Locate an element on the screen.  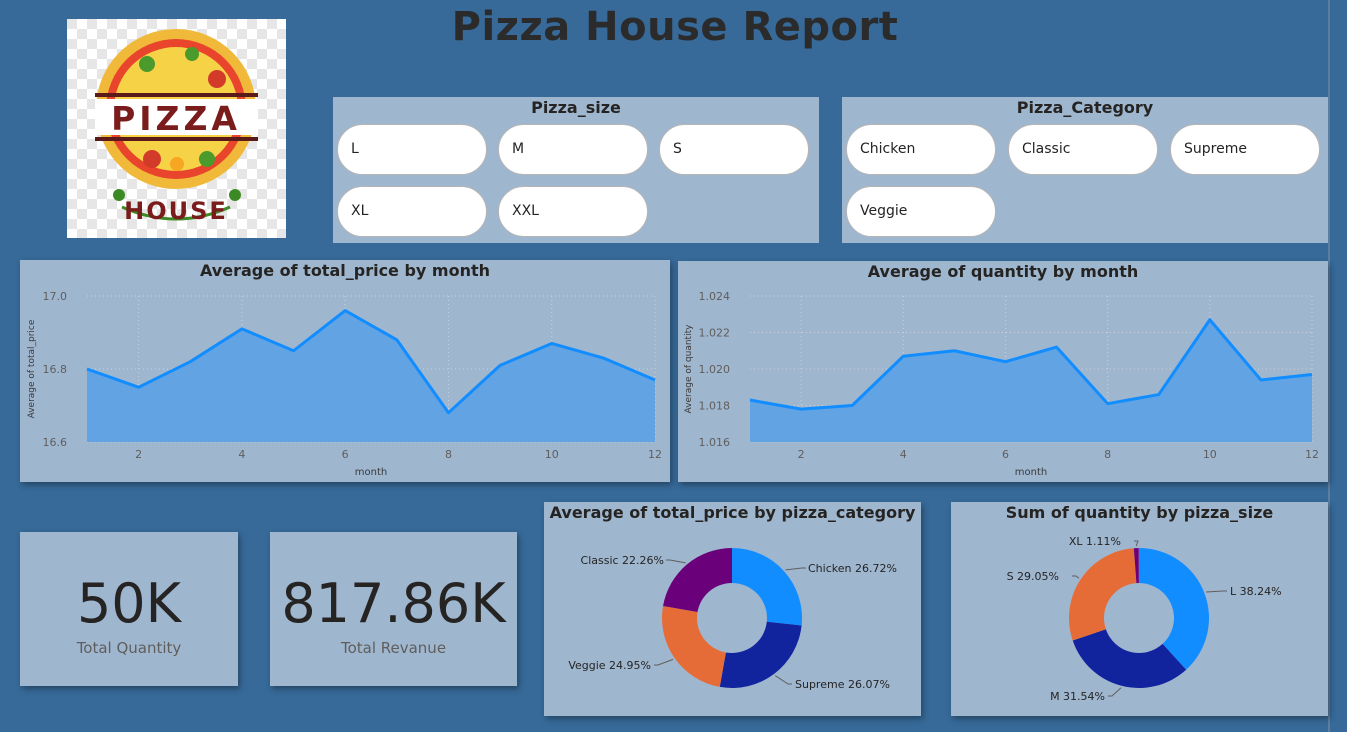
category-option-chicken: Chicken is located at coordinates (921, 149).